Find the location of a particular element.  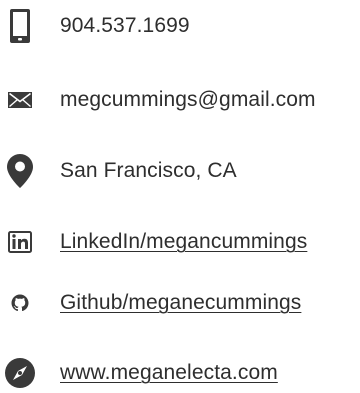

github-link: Github/meganecummings is located at coordinates (180, 303).